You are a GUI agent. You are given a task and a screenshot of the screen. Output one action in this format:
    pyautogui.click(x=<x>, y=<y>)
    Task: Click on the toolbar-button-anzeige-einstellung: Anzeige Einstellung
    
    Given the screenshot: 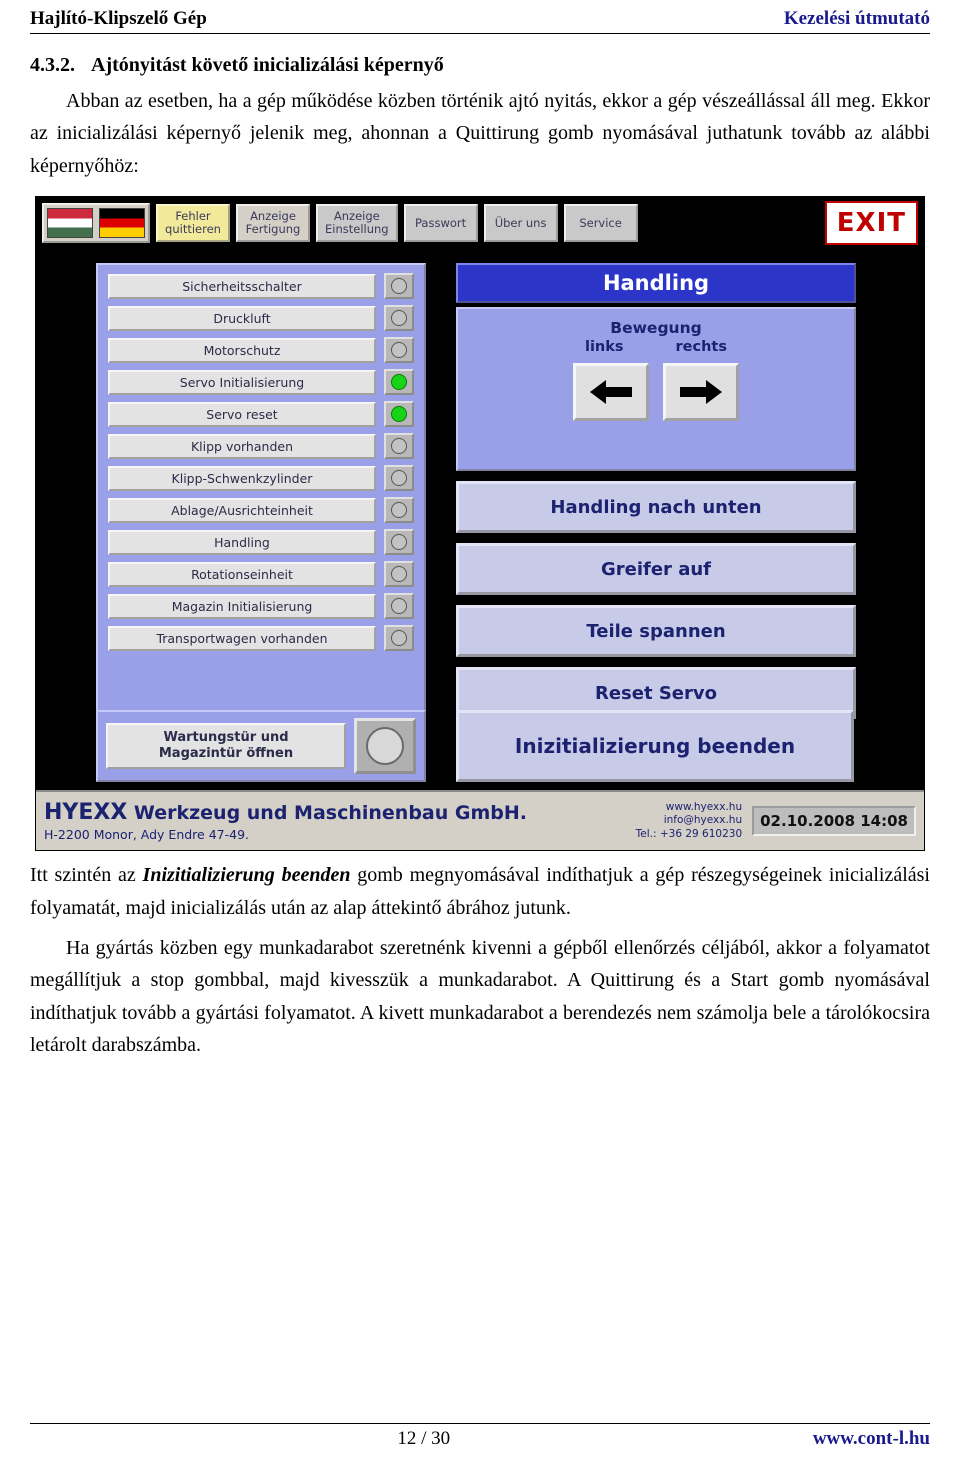 What is the action you would take?
    pyautogui.click(x=357, y=223)
    